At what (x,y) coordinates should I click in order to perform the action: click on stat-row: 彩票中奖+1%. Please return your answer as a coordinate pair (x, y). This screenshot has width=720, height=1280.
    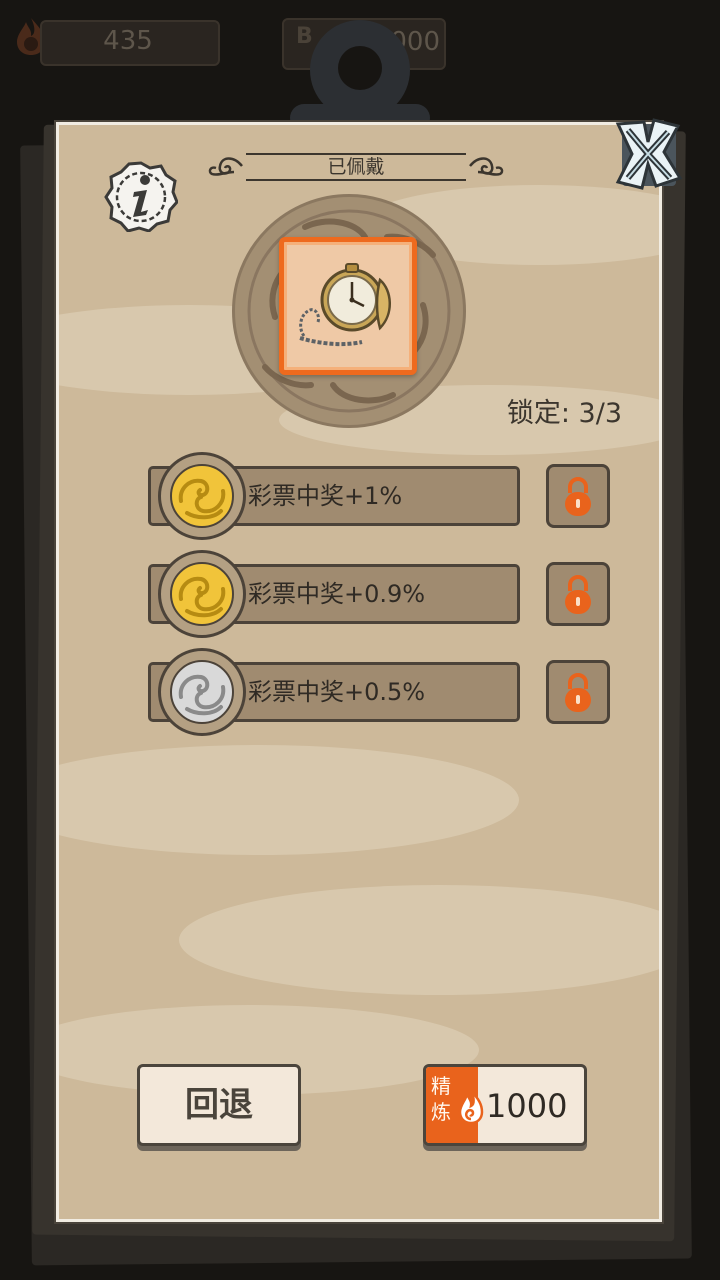
    Looking at the image, I should click on (381, 497).